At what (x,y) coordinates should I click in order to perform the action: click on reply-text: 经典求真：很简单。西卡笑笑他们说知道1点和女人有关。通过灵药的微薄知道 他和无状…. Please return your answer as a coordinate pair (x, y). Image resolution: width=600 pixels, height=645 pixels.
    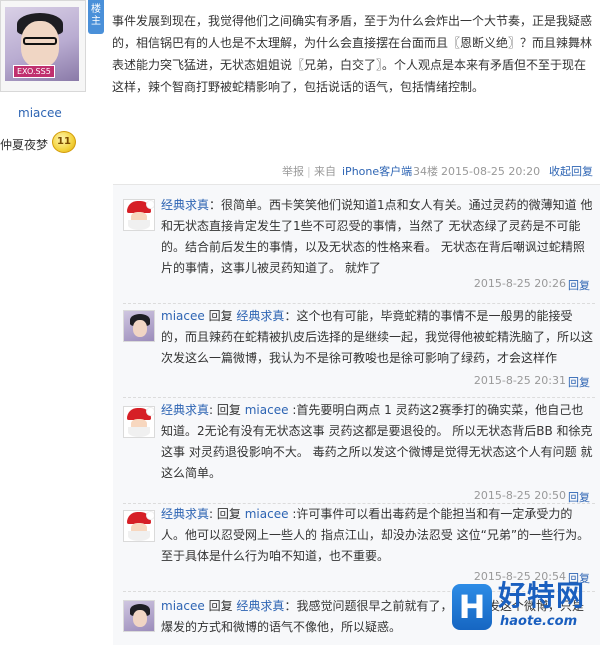
    Looking at the image, I should click on (377, 237).